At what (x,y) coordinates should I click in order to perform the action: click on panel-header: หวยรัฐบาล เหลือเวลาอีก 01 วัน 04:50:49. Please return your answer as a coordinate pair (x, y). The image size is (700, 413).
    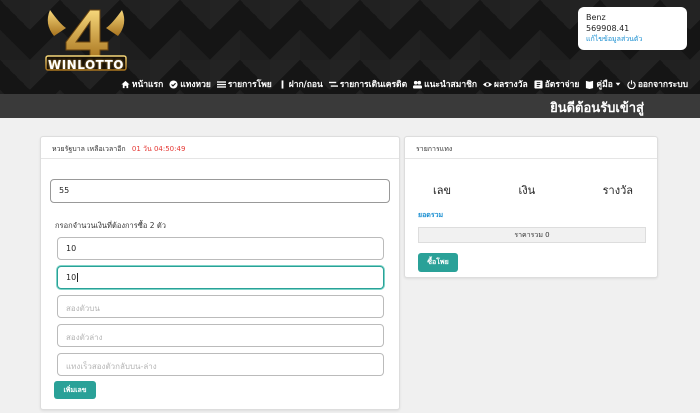
    Looking at the image, I should click on (220, 148).